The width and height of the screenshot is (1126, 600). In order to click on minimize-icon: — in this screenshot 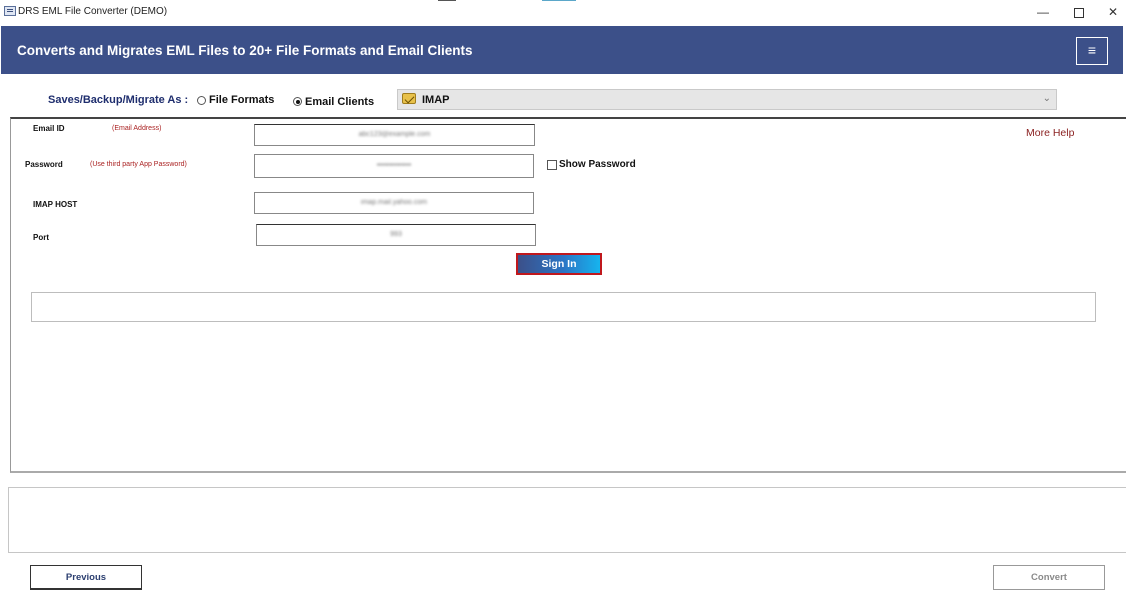, I will do `click(1043, 12)`.